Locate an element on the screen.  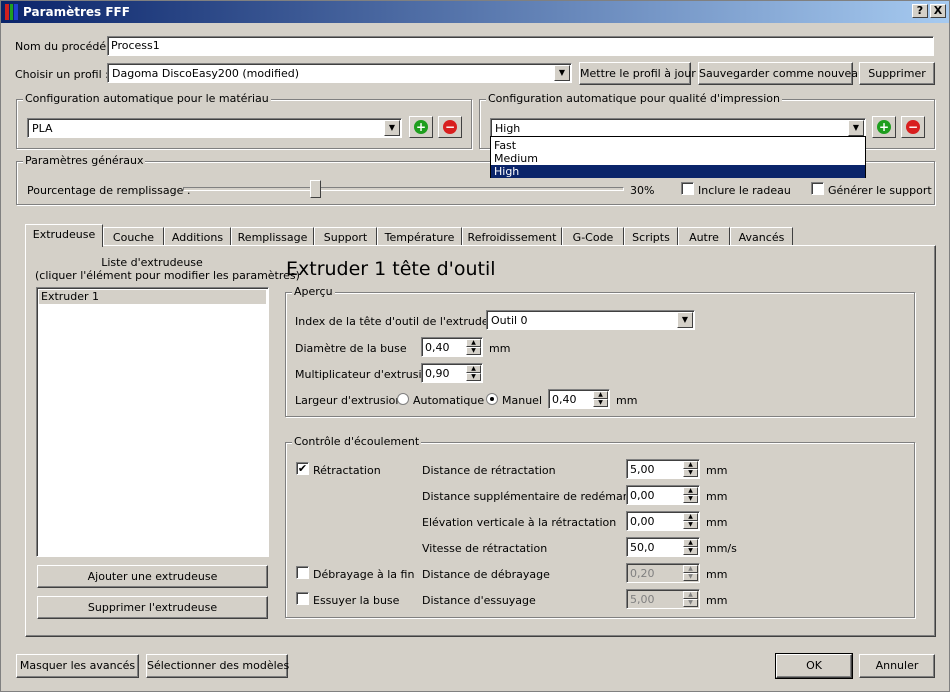
retraction-distance-spinner: 5,00 ▲ ▼ is located at coordinates (663, 469).